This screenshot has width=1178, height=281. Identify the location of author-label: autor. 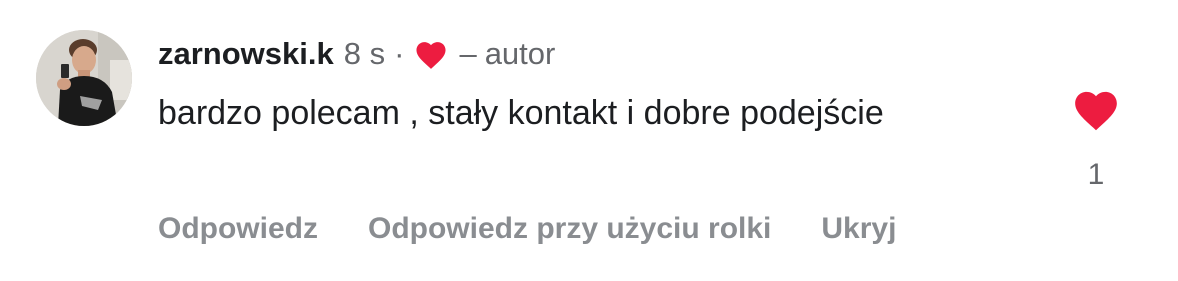
(520, 53).